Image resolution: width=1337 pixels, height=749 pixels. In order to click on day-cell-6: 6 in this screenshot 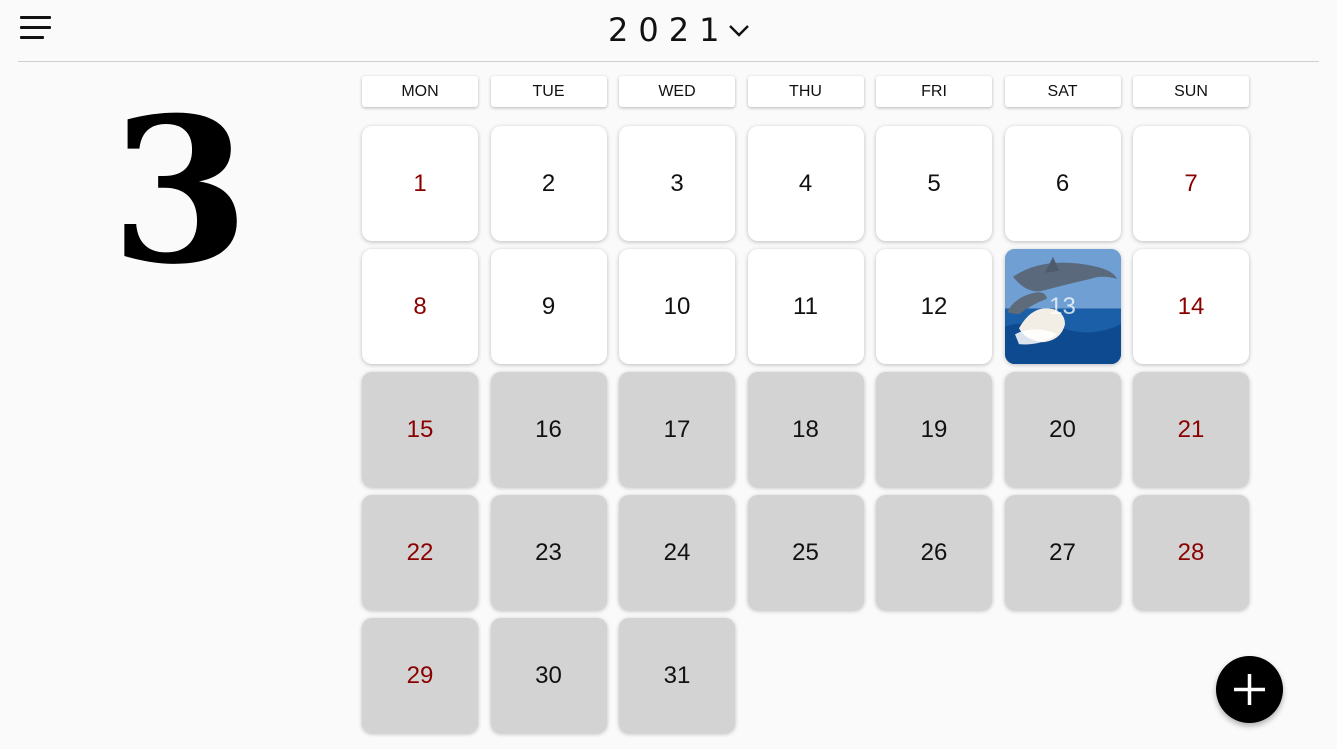, I will do `click(1062, 183)`.